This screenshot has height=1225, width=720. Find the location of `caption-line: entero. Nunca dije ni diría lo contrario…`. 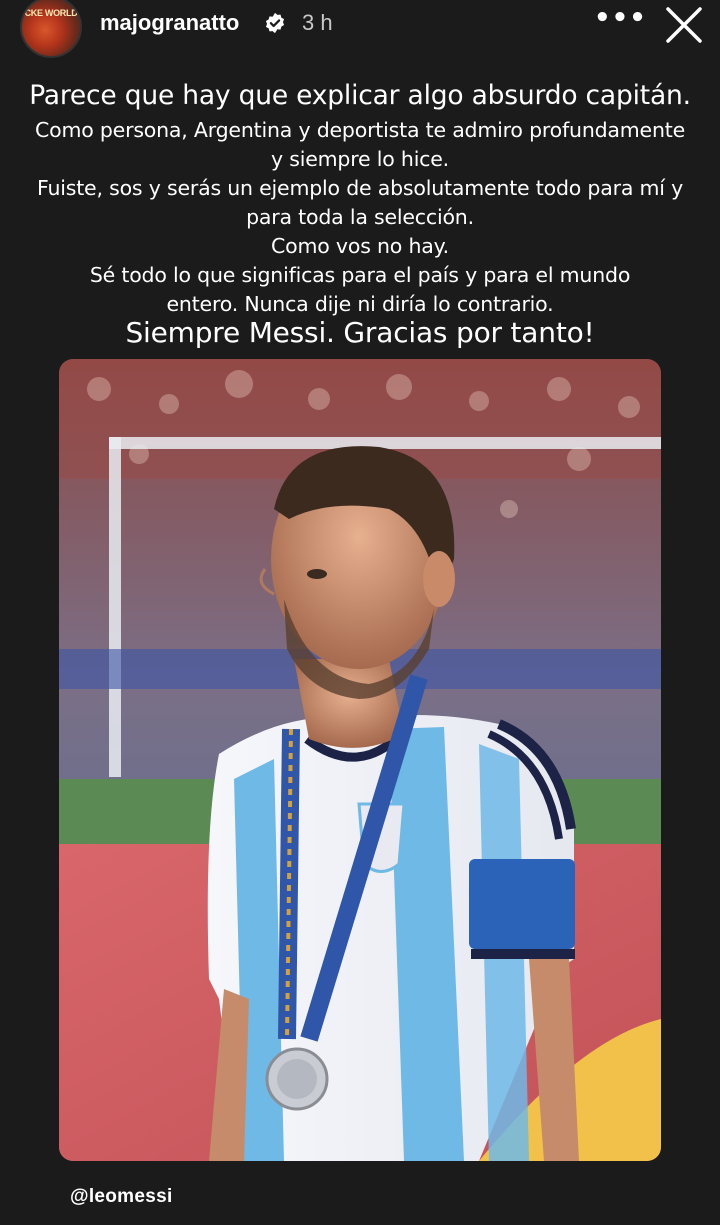

caption-line: entero. Nunca dije ni diría lo contrario… is located at coordinates (360, 304).